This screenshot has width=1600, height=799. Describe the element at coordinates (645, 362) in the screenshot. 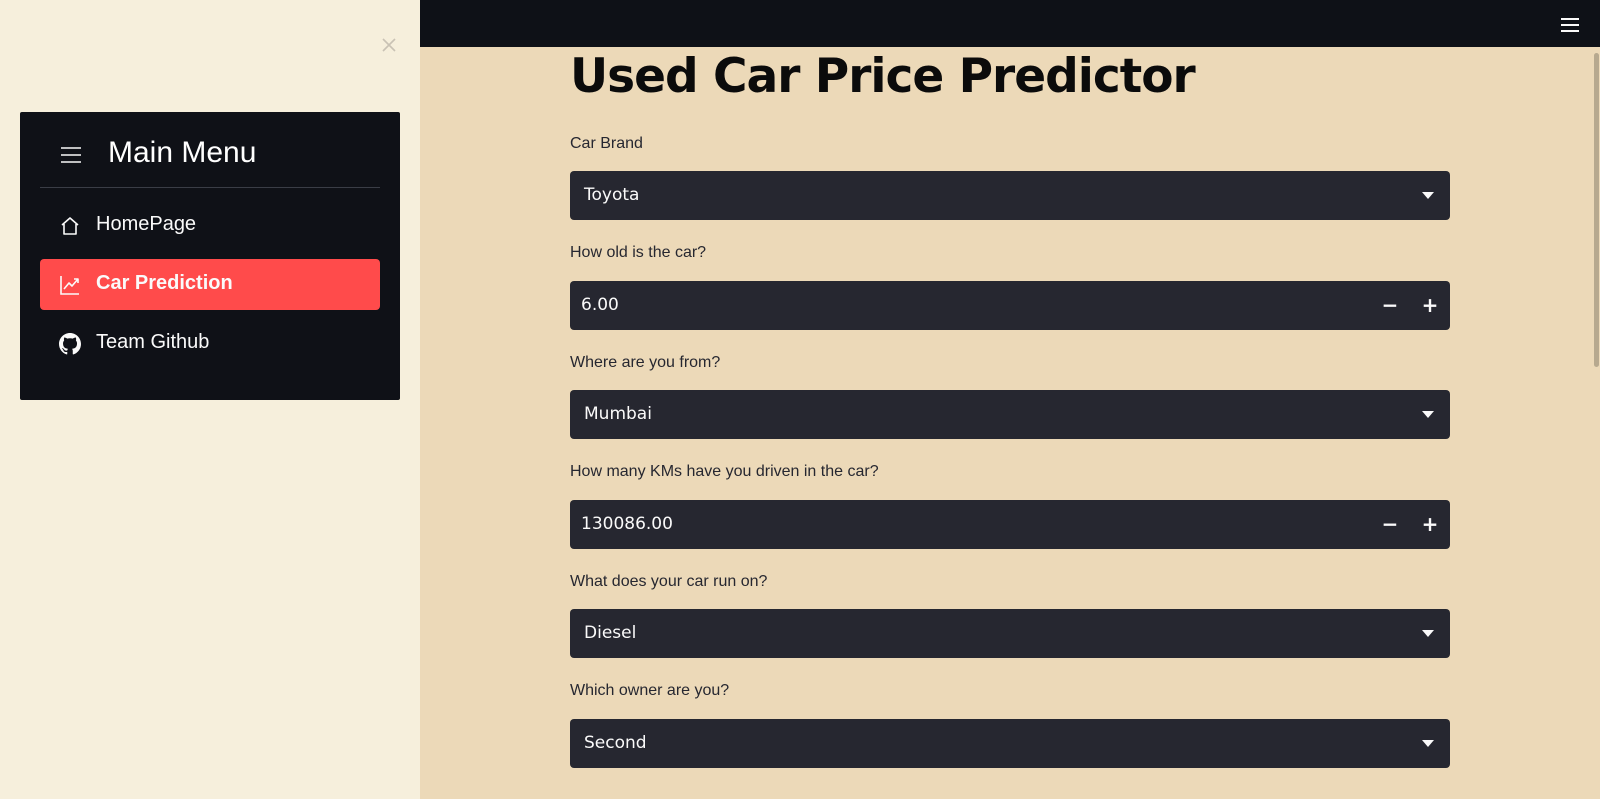

I see `location-label: Where are you from?` at that location.